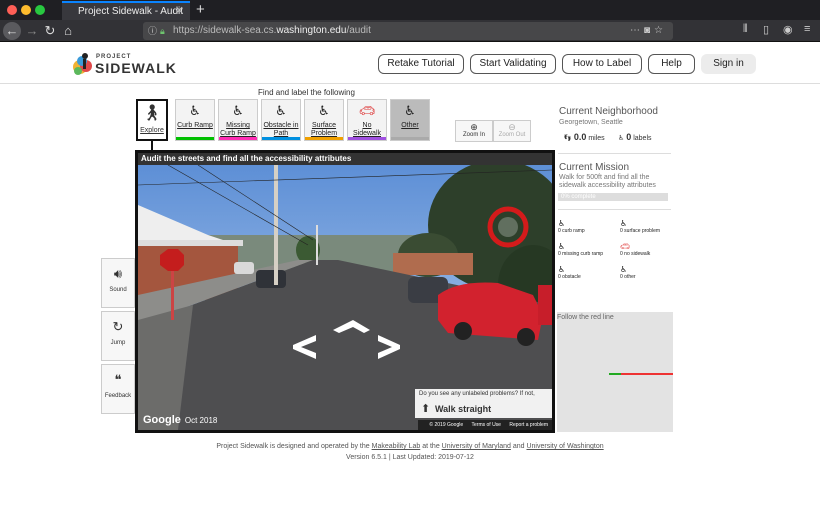  Describe the element at coordinates (728, 64) in the screenshot. I see `sign-in-button: Sign in` at that location.